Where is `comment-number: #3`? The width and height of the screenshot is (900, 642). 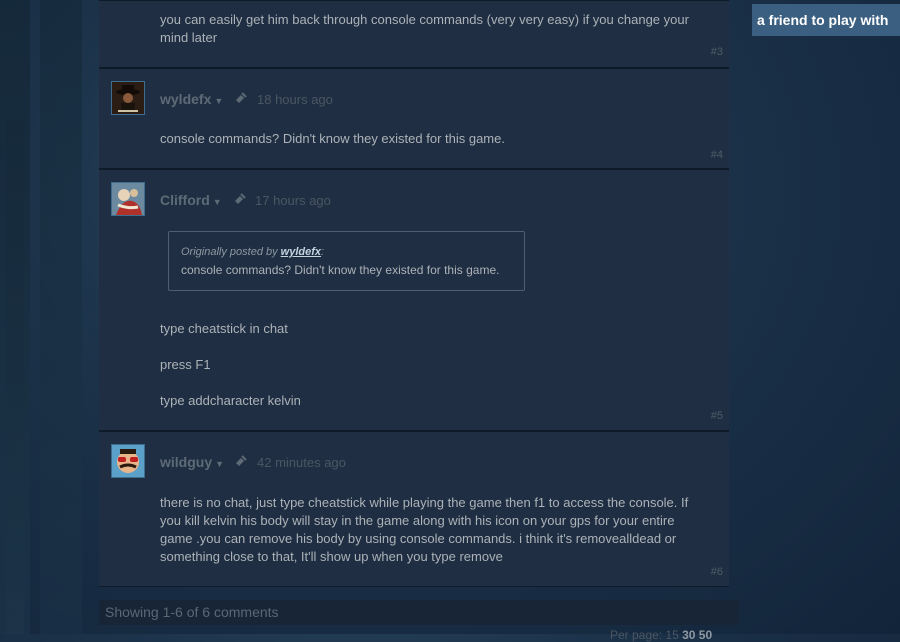
comment-number: #3 is located at coordinates (717, 52).